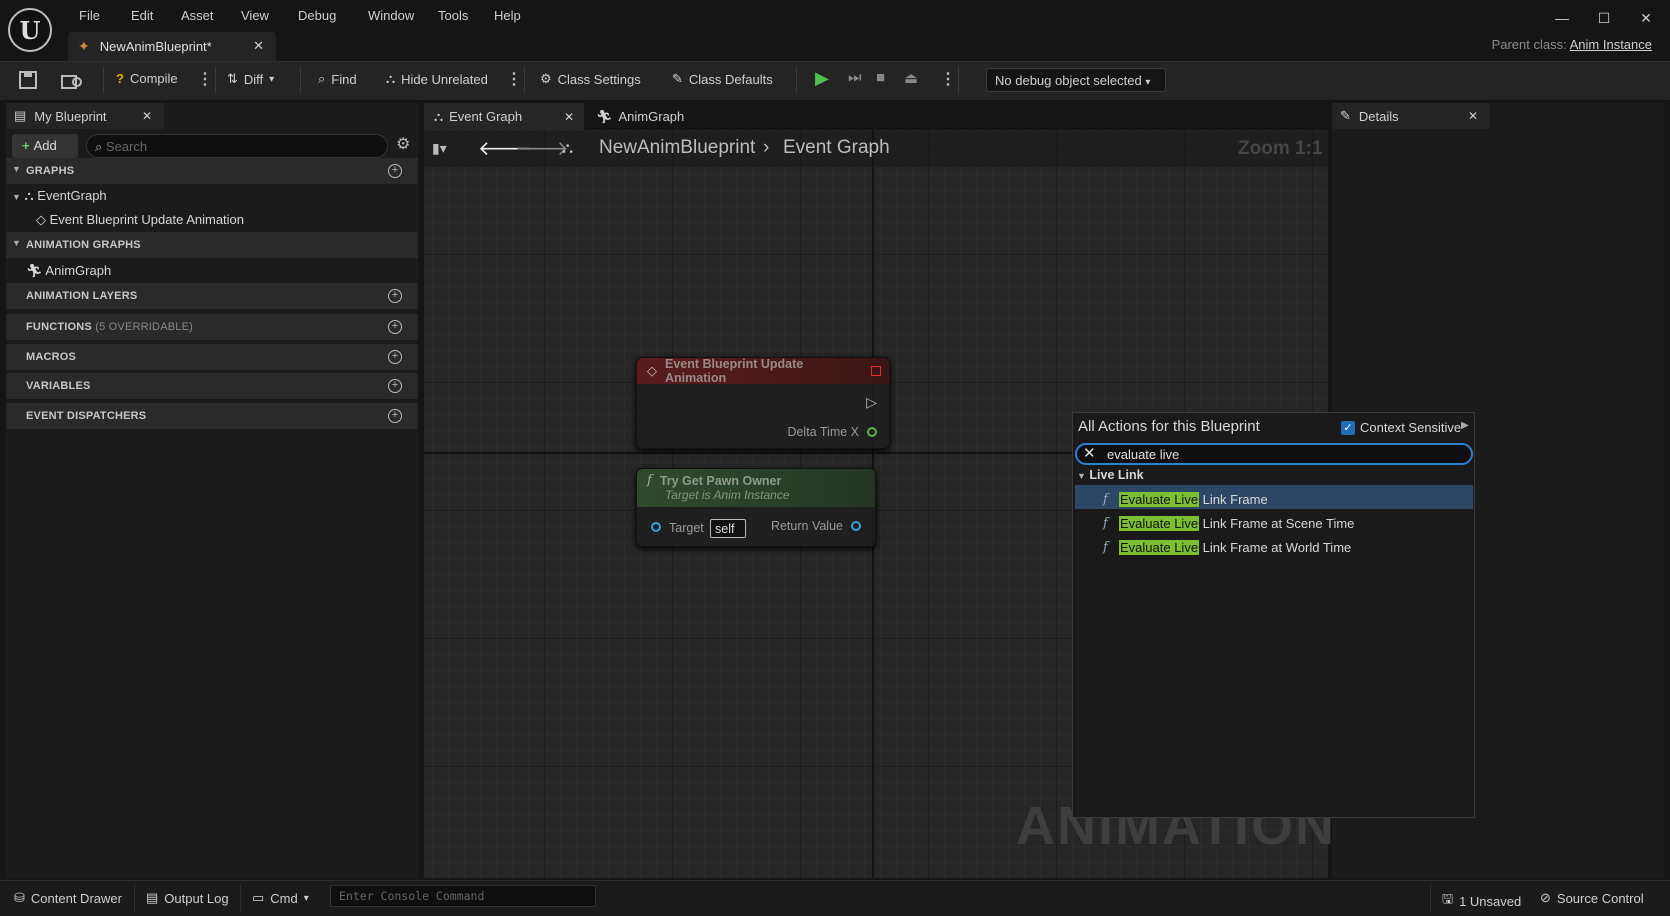 Image resolution: width=1670 pixels, height=916 pixels. Describe the element at coordinates (542, 148) in the screenshot. I see `forward-arrow-icon: 🡒` at that location.